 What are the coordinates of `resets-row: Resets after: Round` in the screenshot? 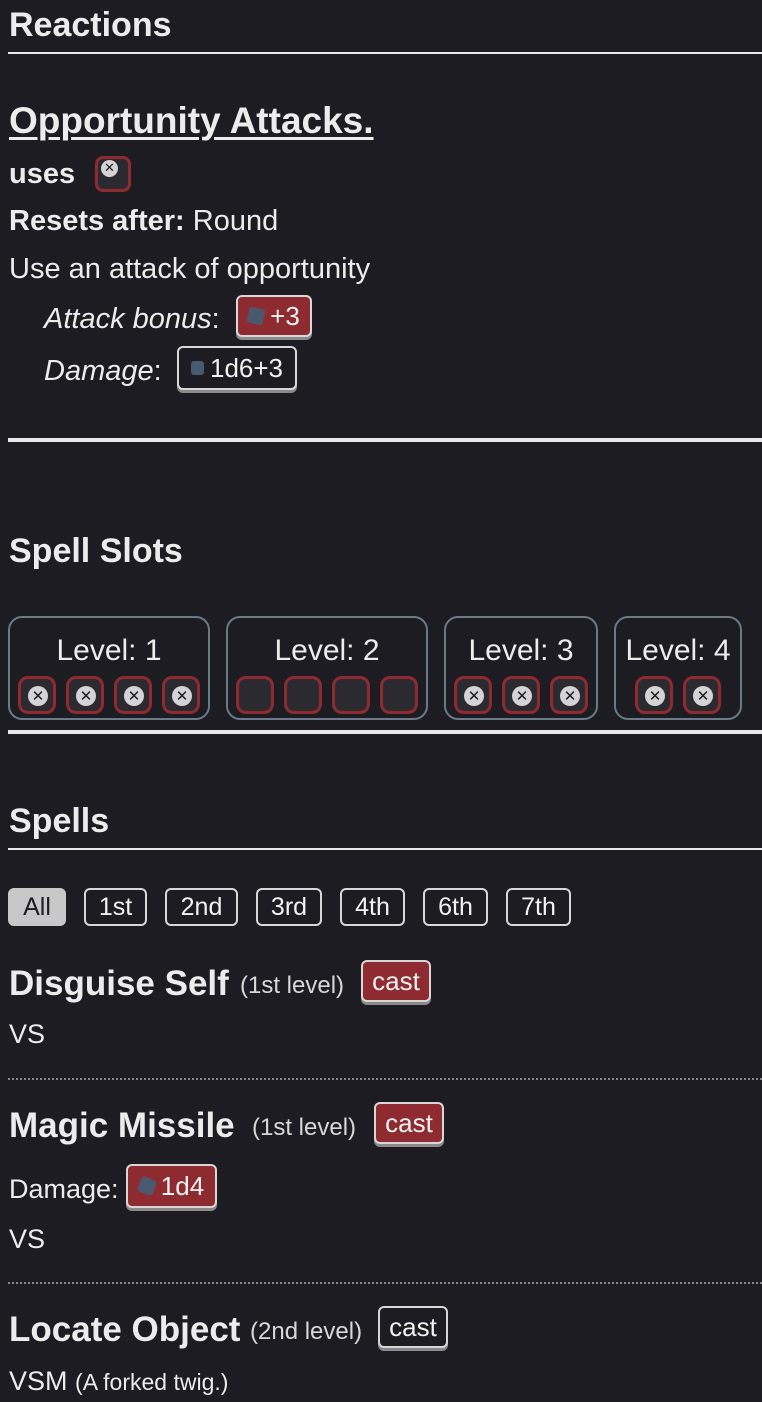 It's located at (143, 221).